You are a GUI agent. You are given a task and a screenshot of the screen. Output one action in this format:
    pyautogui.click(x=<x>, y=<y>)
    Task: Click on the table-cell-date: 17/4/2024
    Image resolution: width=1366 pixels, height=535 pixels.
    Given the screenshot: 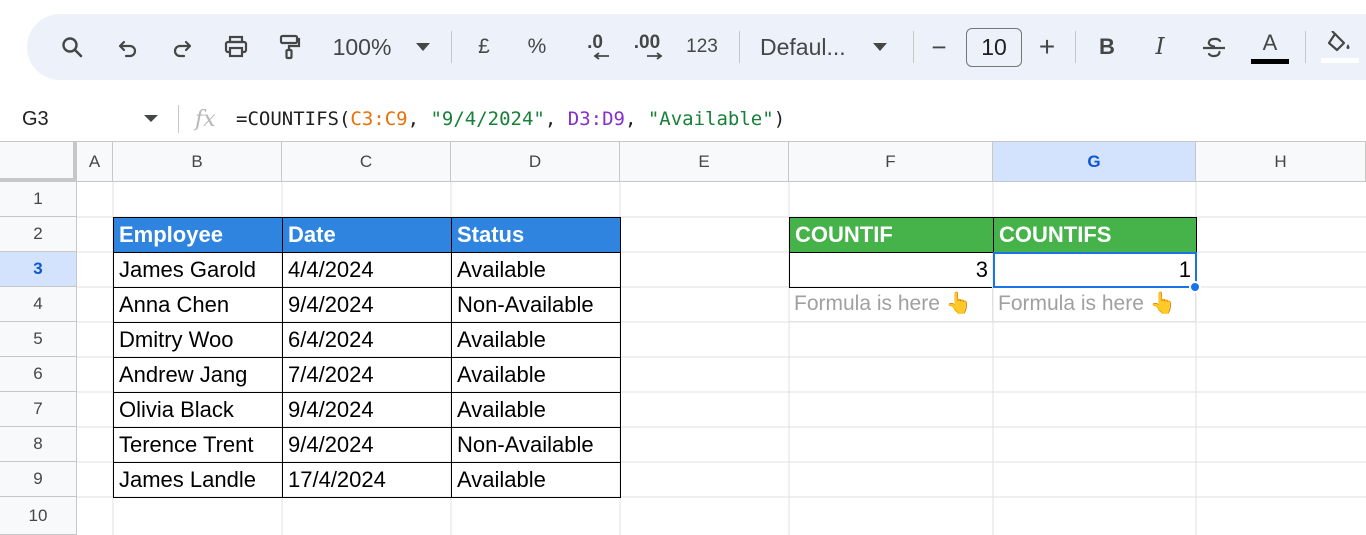 What is the action you would take?
    pyautogui.click(x=367, y=480)
    